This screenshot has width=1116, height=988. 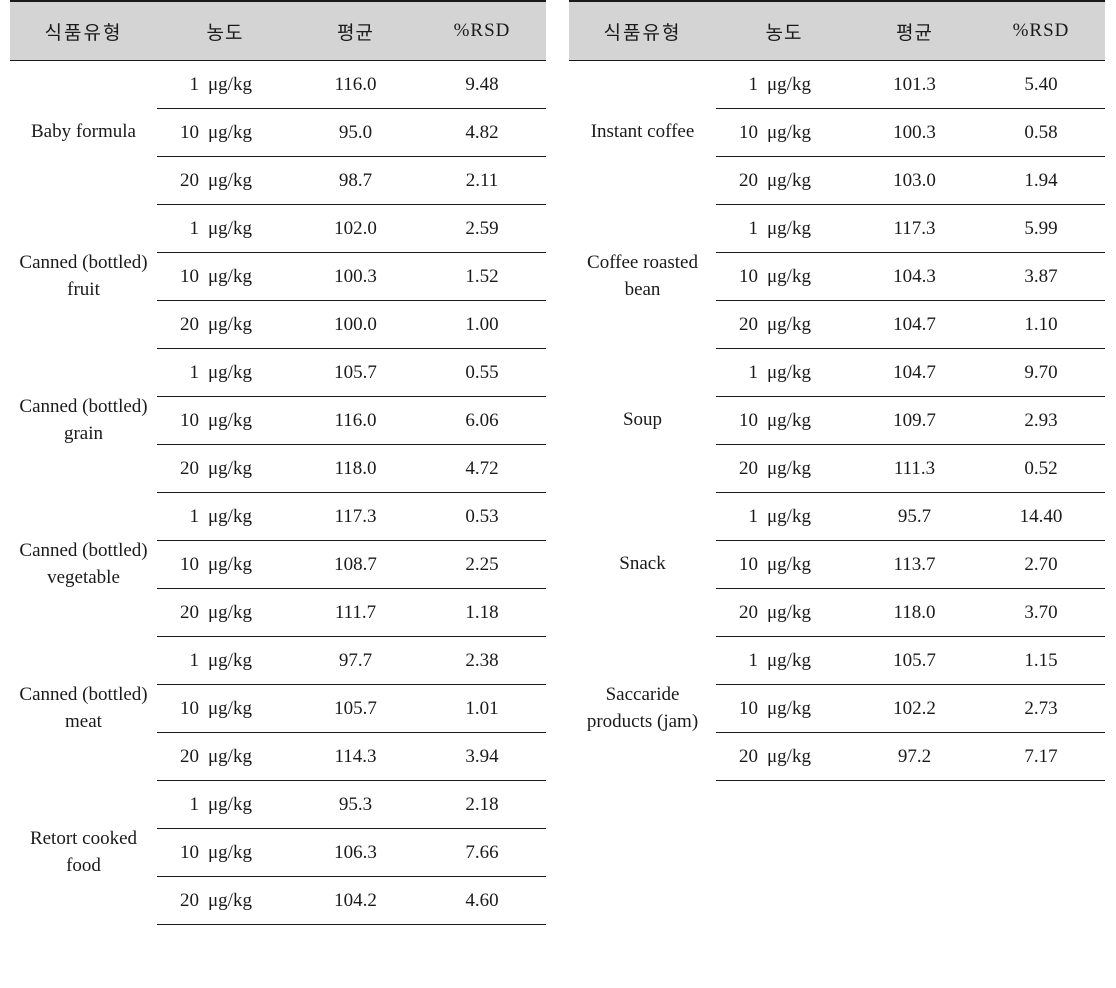 What do you see at coordinates (914, 564) in the screenshot?
I see `cell-mean: 113.7` at bounding box center [914, 564].